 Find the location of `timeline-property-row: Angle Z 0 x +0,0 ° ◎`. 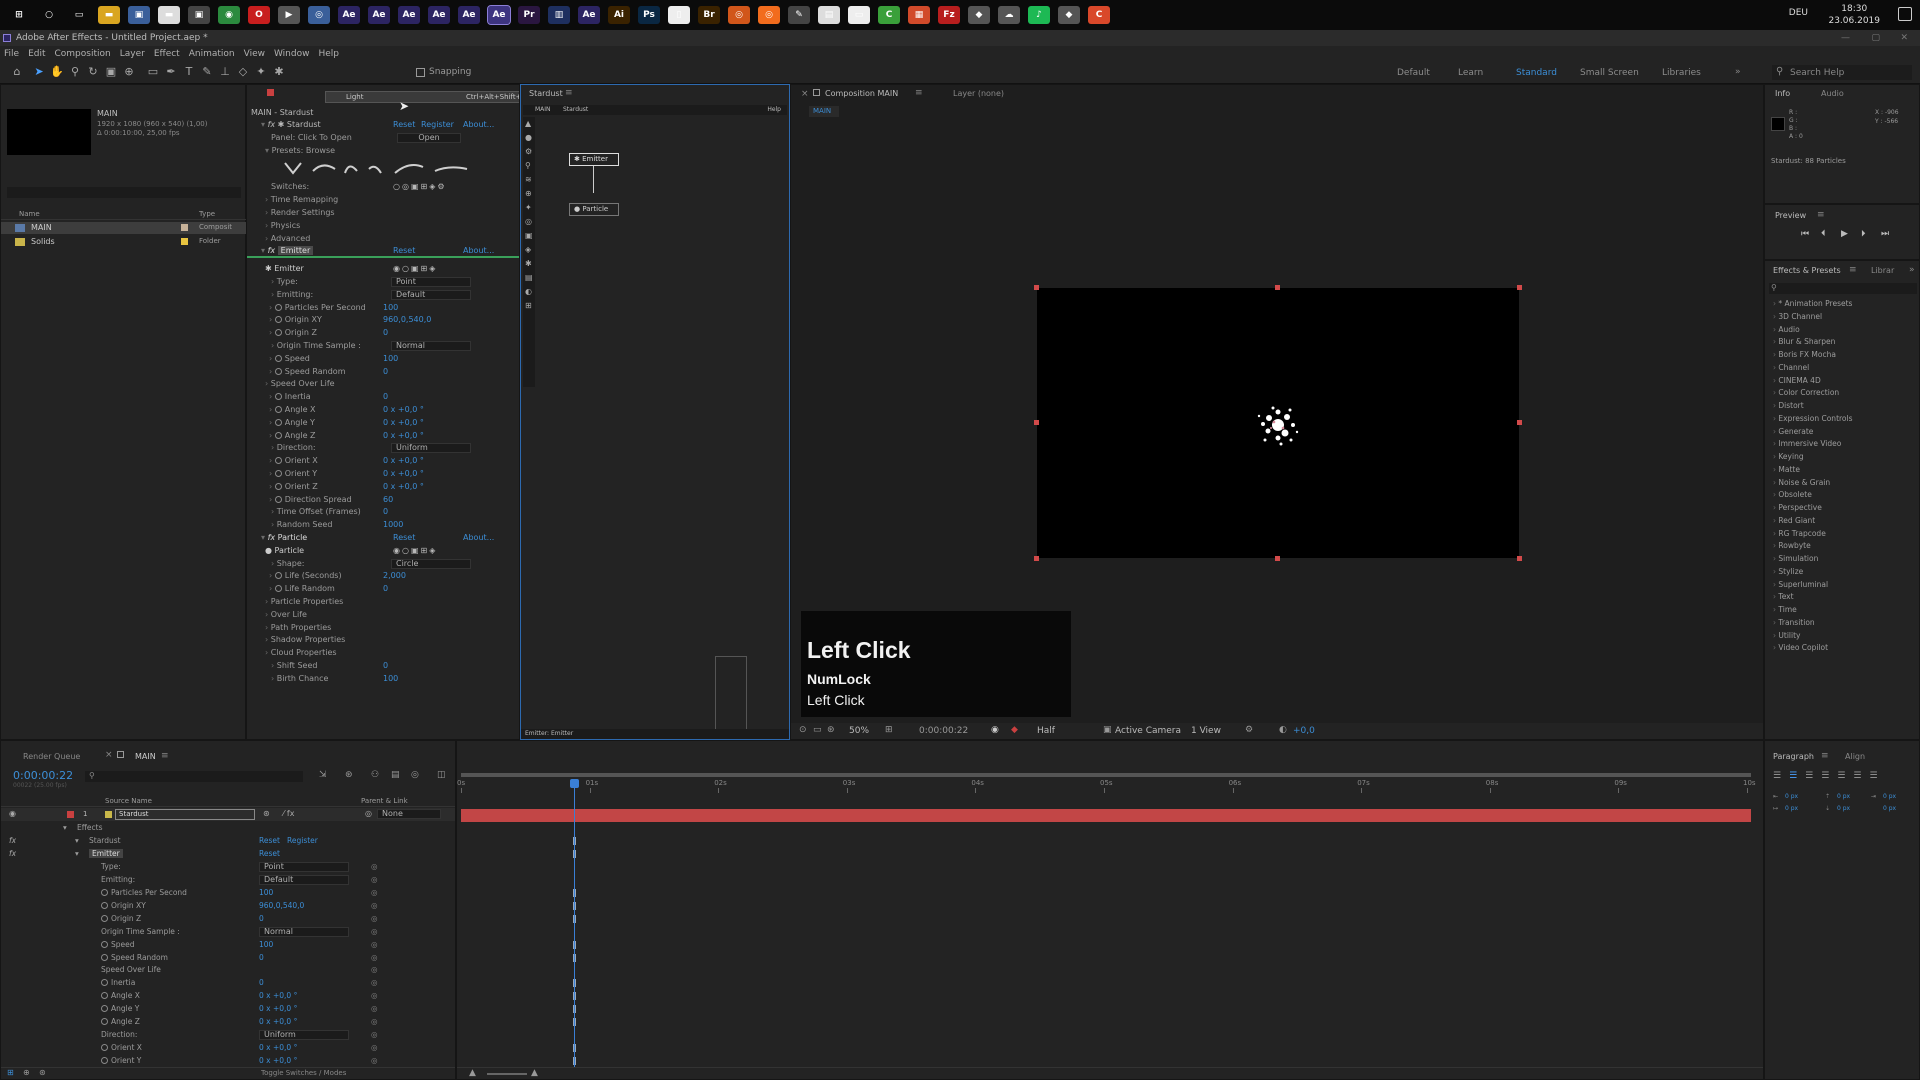

timeline-property-row: Angle Z 0 x +0,0 ° ◎ is located at coordinates (228, 1022).